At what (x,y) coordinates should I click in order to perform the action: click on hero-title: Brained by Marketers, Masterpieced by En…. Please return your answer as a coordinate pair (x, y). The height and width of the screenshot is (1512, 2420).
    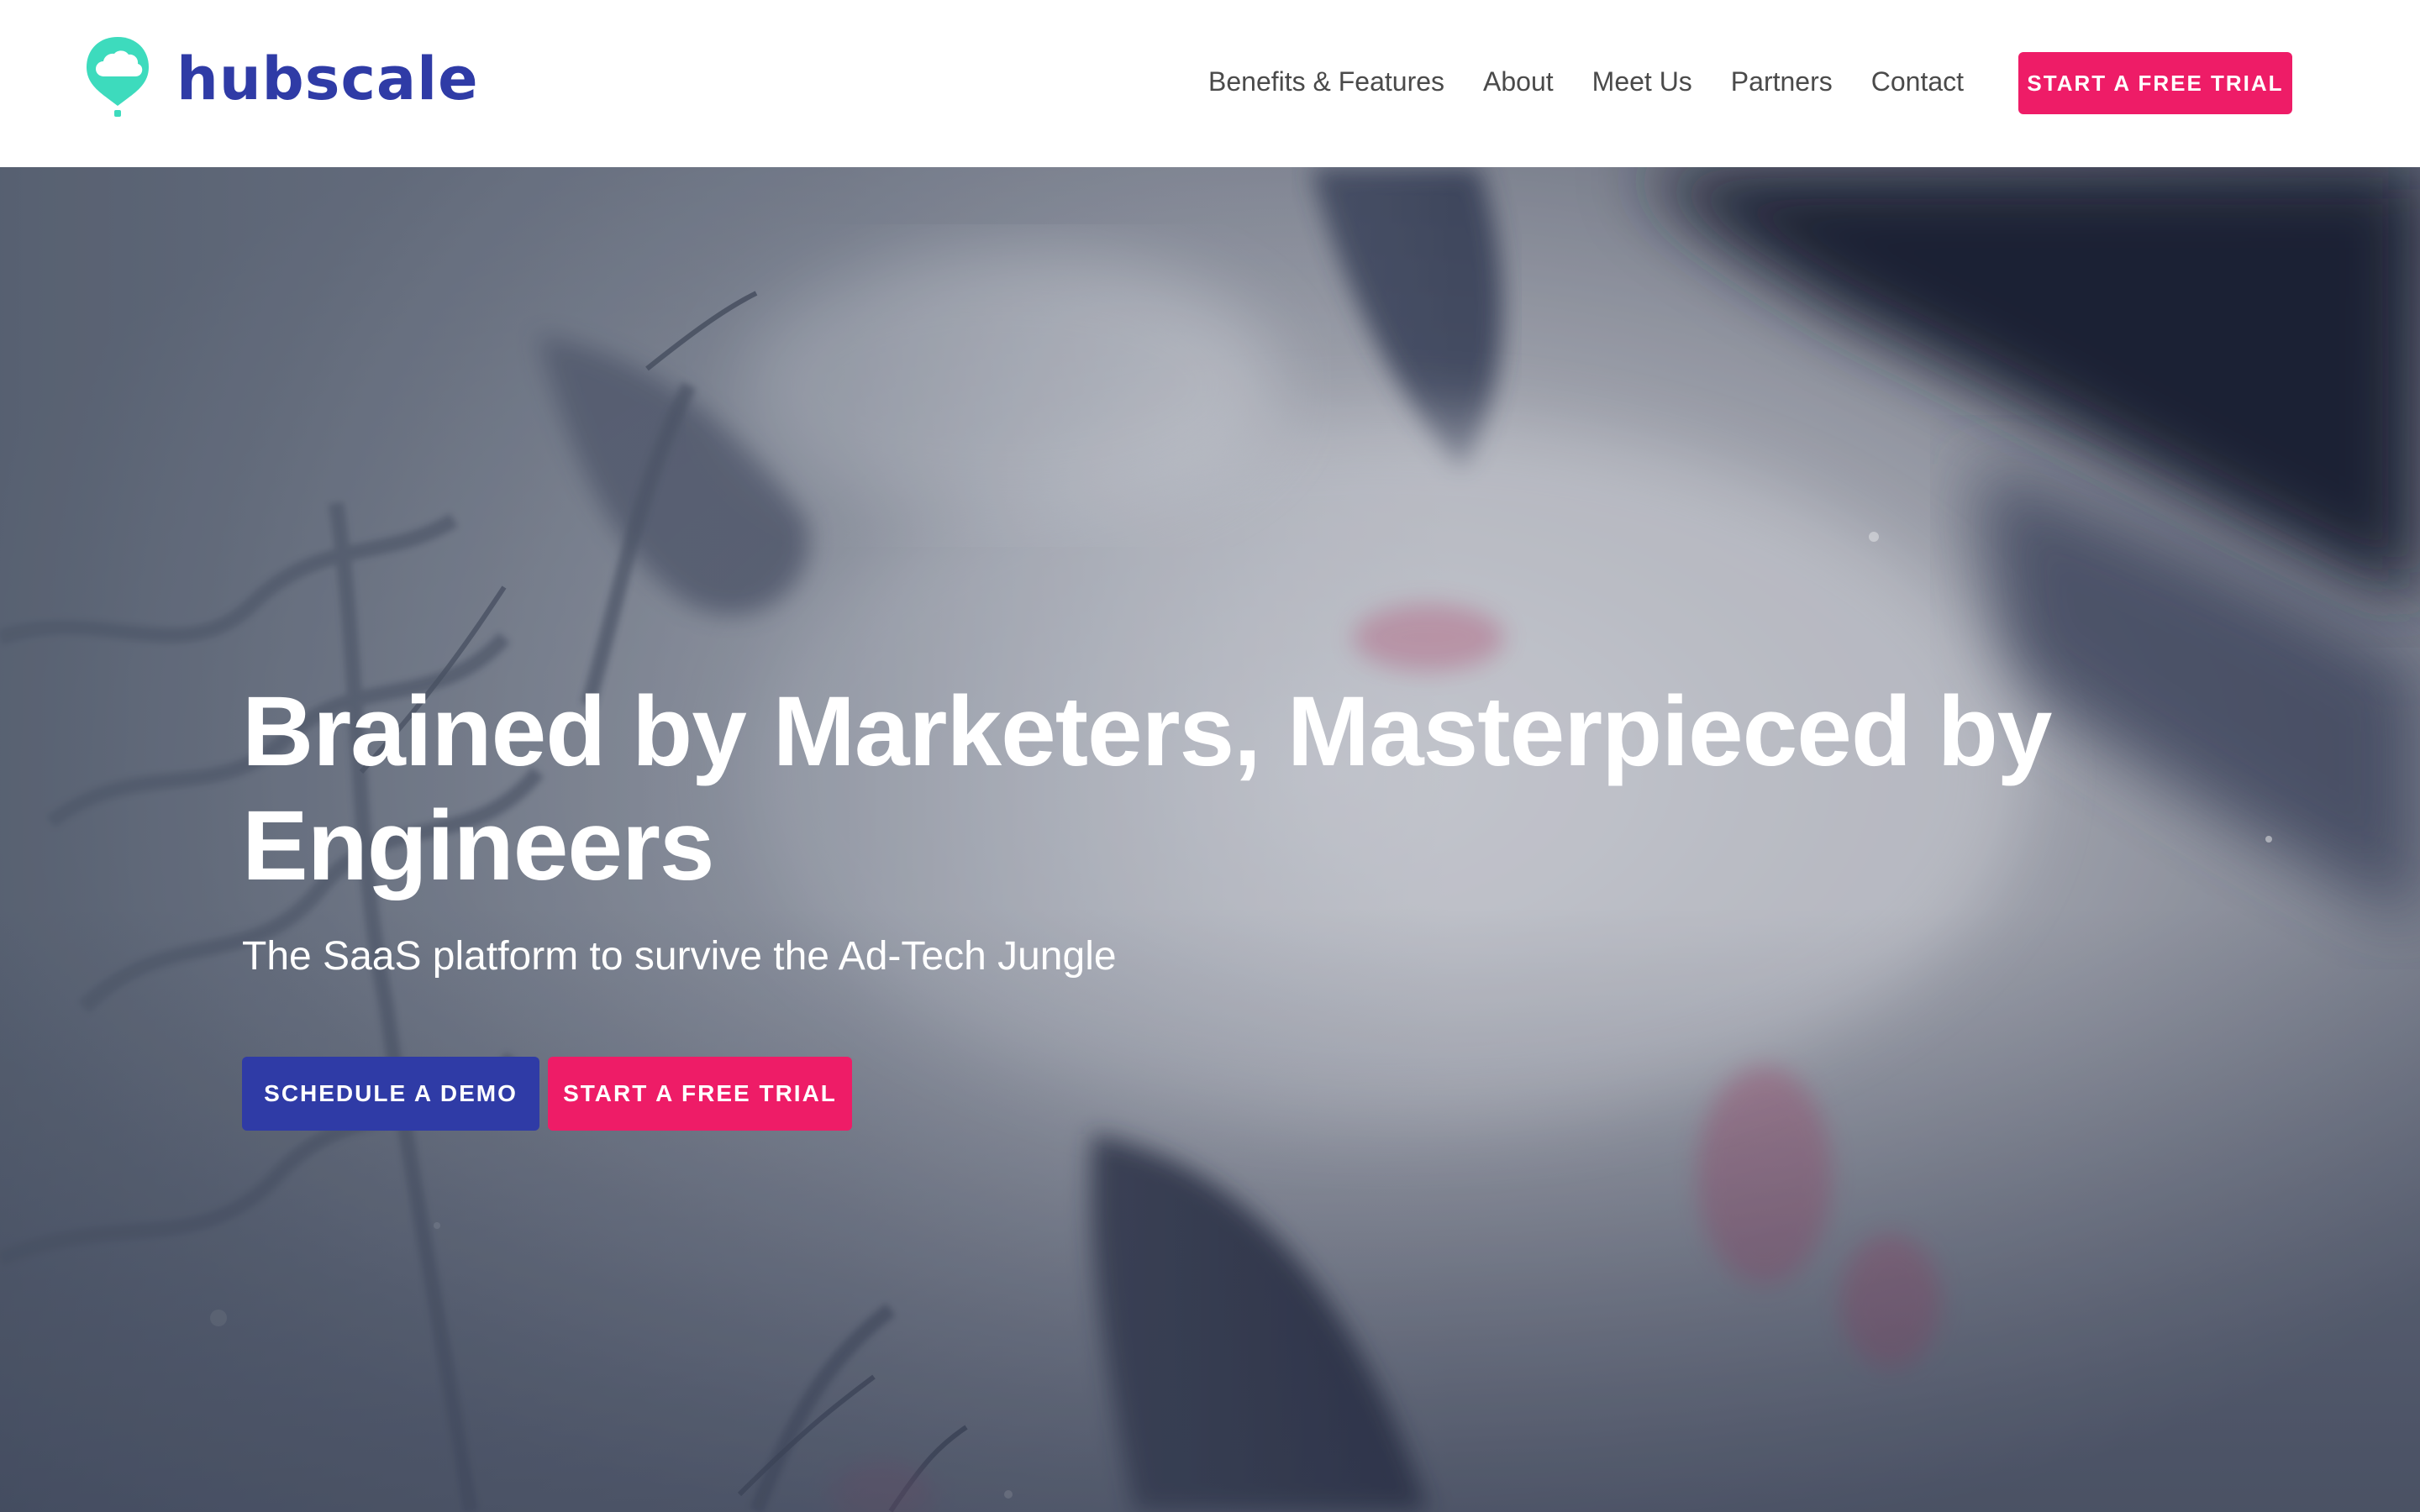
    Looking at the image, I should click on (1147, 788).